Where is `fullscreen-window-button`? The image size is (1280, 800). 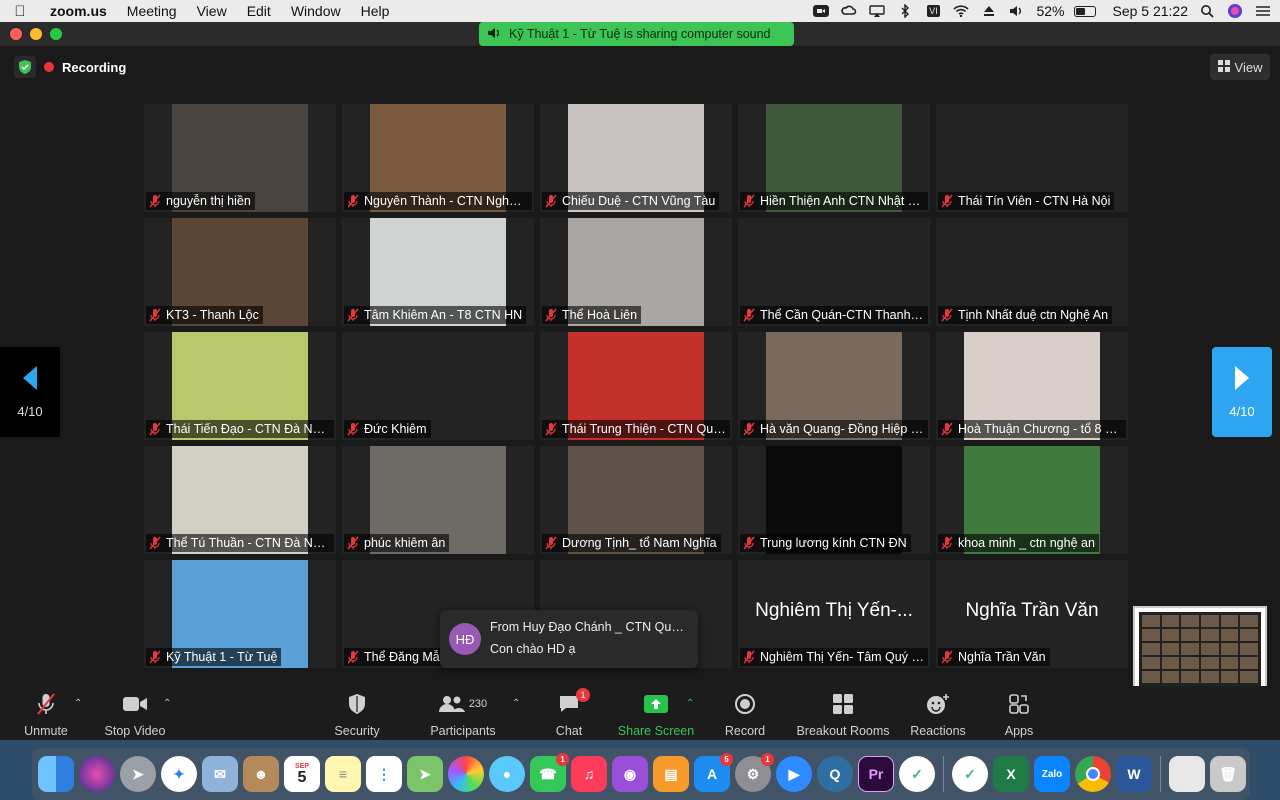
fullscreen-window-button is located at coordinates (56, 34).